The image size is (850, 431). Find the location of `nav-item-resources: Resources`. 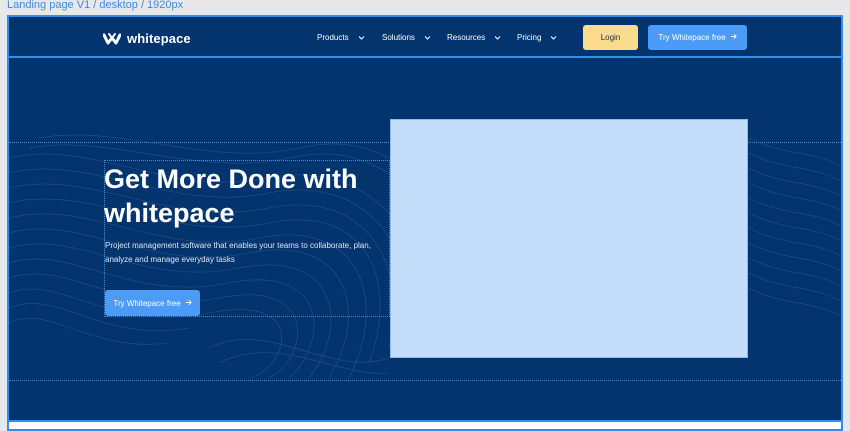

nav-item-resources: Resources is located at coordinates (482, 37).